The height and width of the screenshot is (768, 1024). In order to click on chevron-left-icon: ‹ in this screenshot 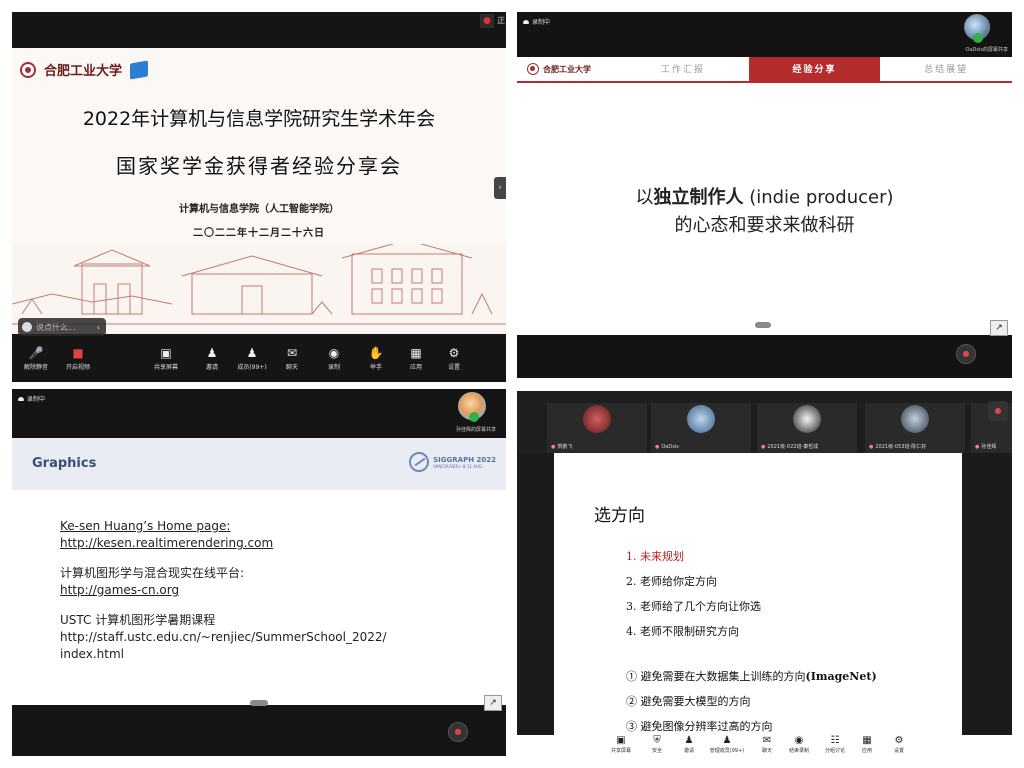, I will do `click(98, 327)`.